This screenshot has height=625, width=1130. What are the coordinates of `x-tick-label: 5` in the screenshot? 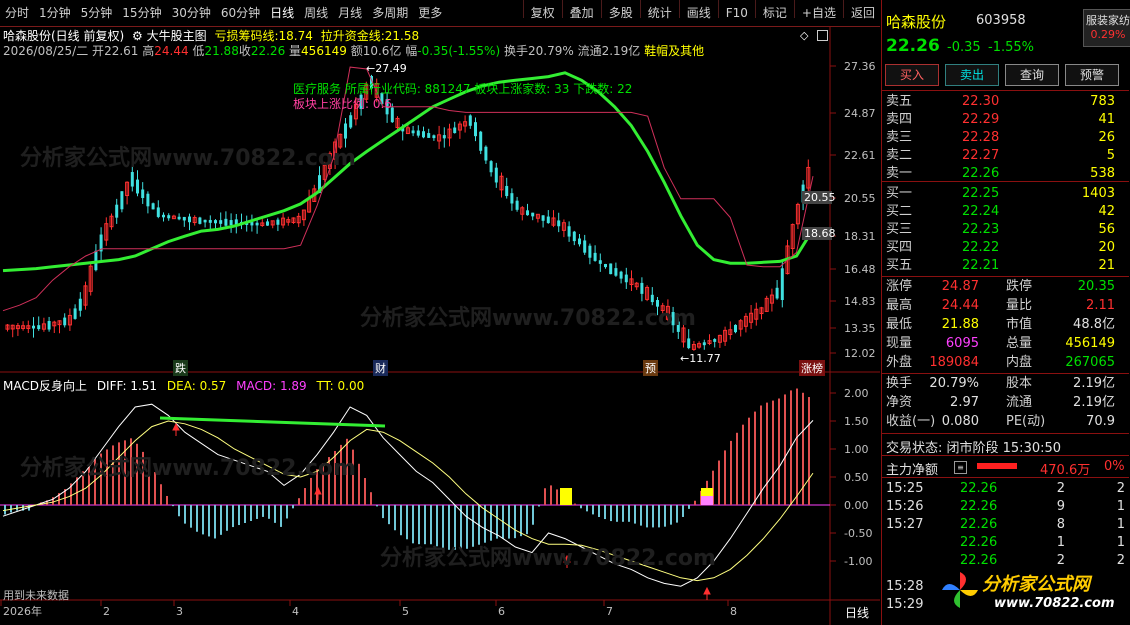 It's located at (405, 611).